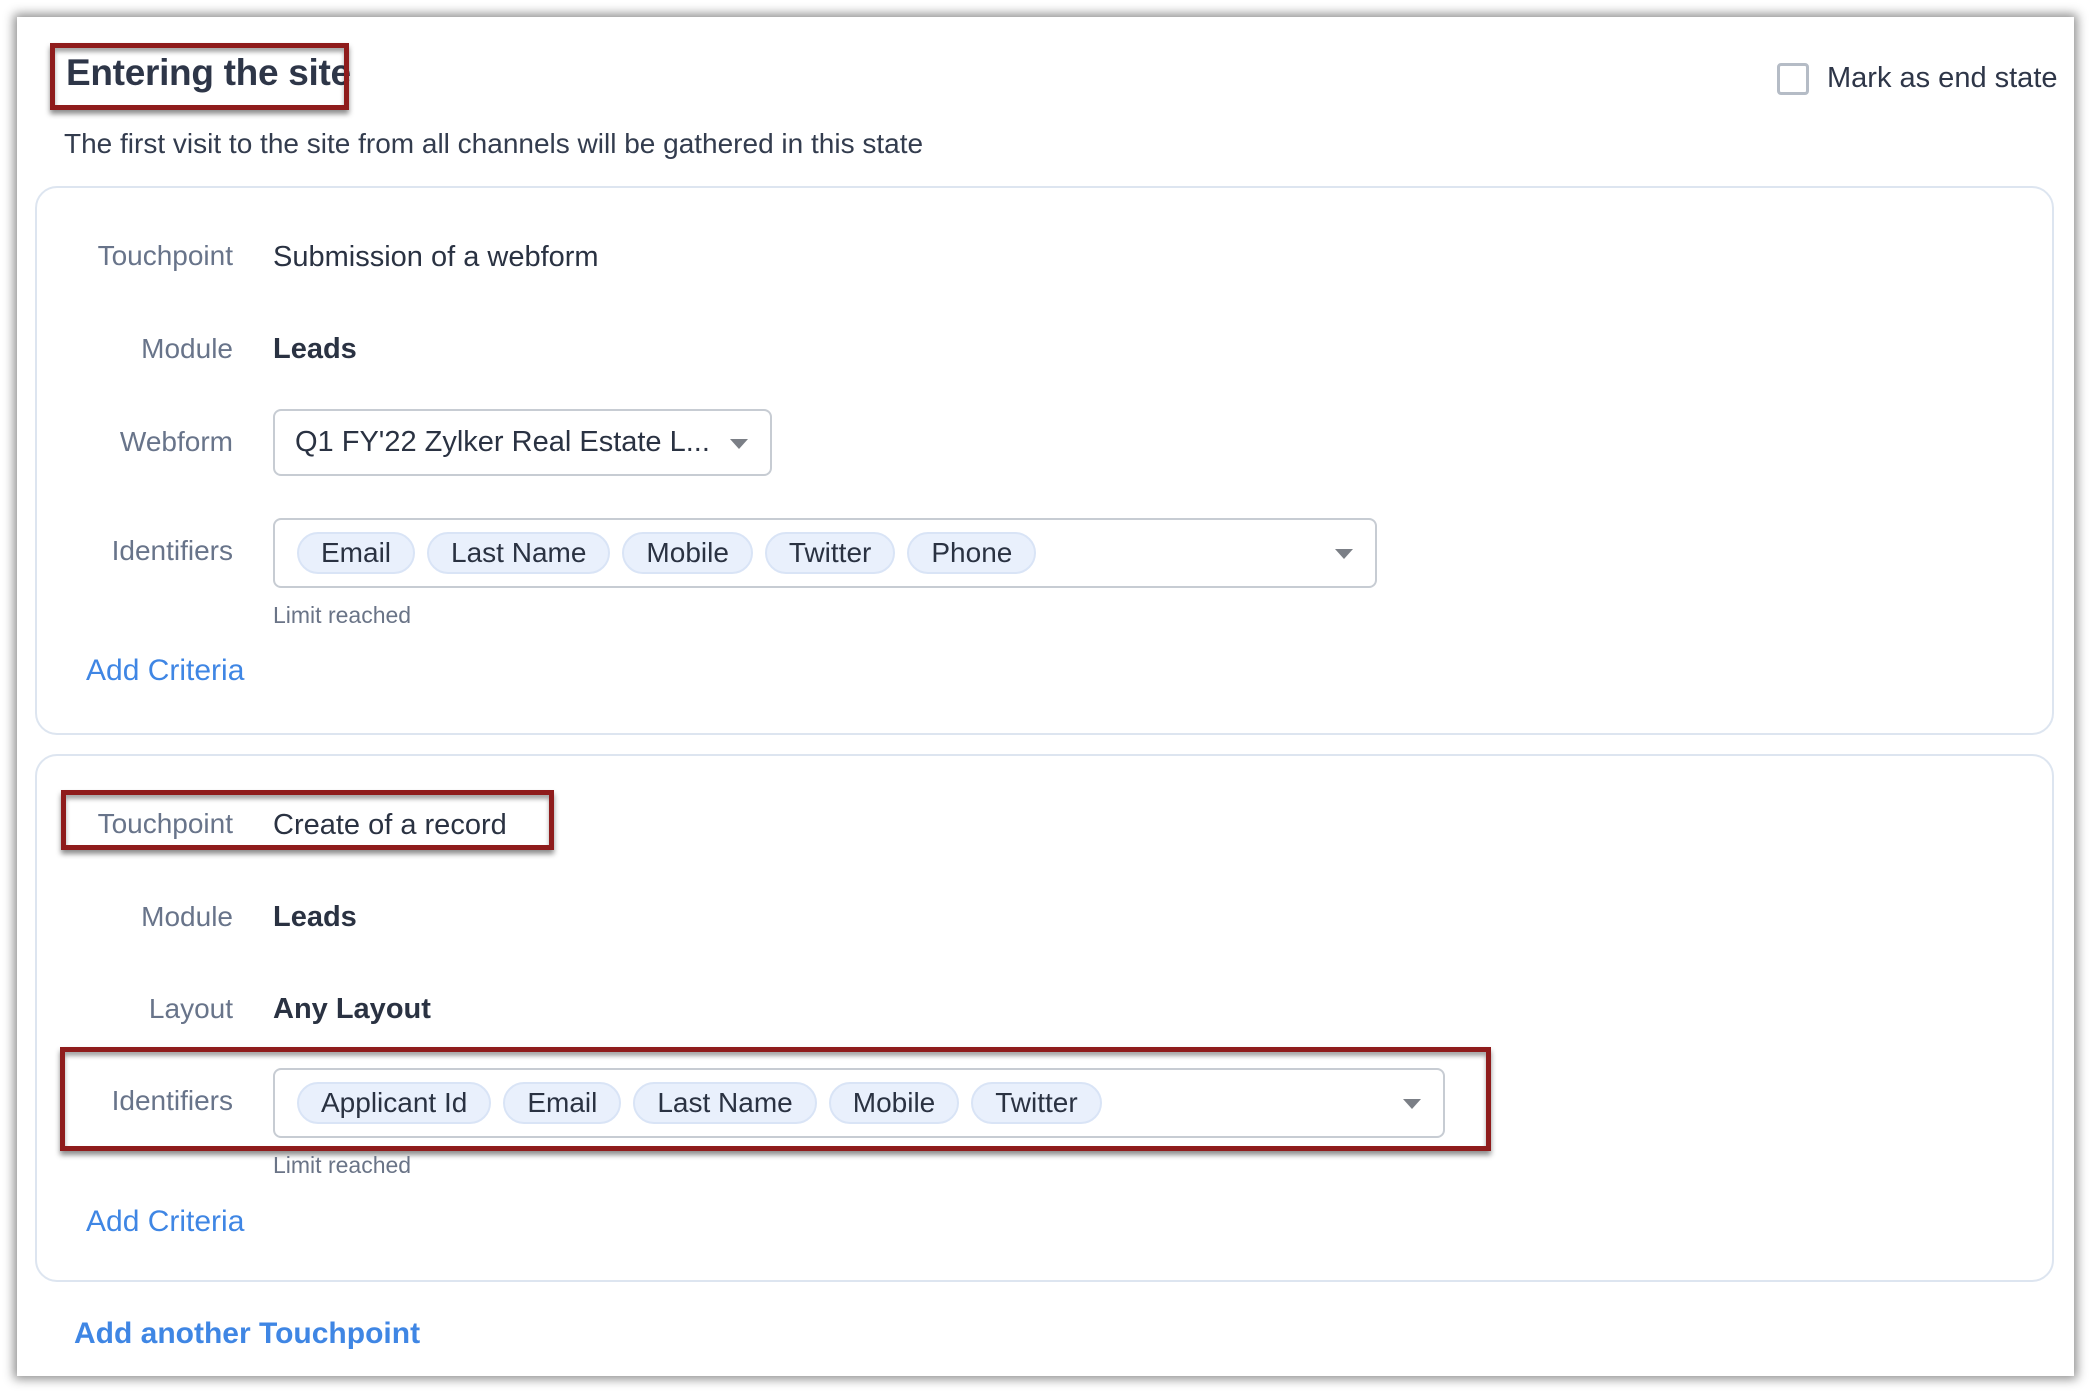  I want to click on end-state-label: Mark as end state, so click(1942, 78).